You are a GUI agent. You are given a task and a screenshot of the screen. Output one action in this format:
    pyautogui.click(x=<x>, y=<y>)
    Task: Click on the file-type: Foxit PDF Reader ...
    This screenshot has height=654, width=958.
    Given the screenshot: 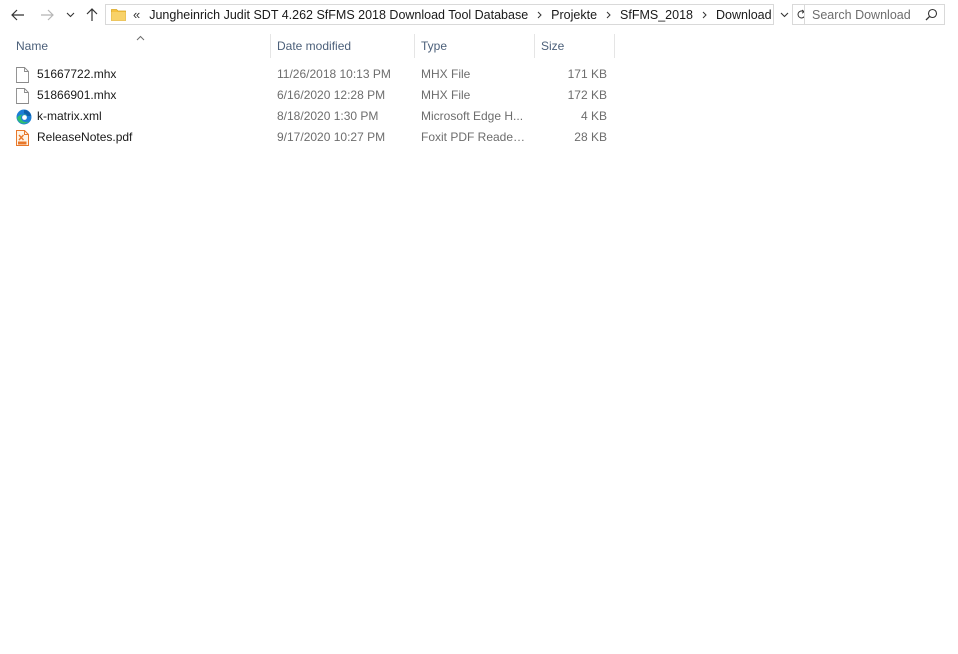 What is the action you would take?
    pyautogui.click(x=474, y=137)
    